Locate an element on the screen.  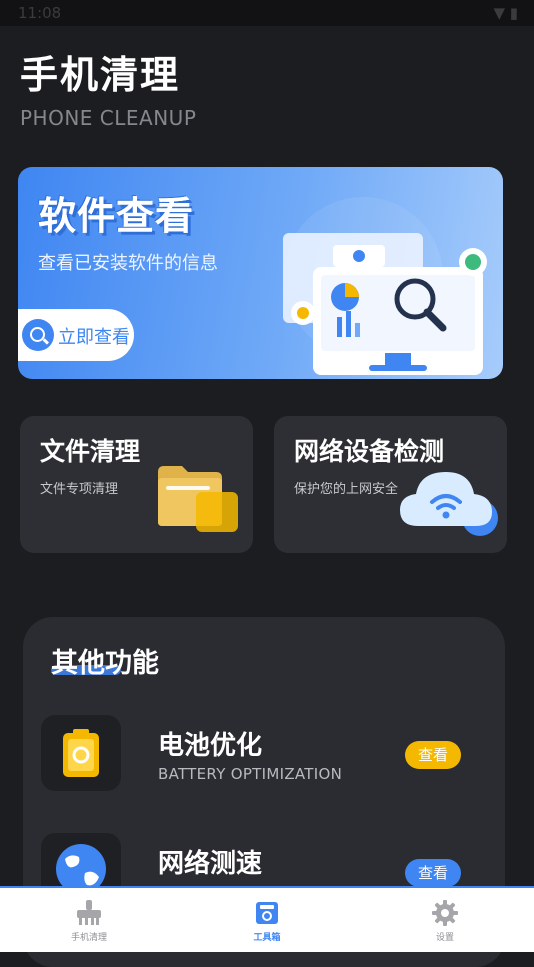
page-title: 手机清理 is located at coordinates (100, 75).